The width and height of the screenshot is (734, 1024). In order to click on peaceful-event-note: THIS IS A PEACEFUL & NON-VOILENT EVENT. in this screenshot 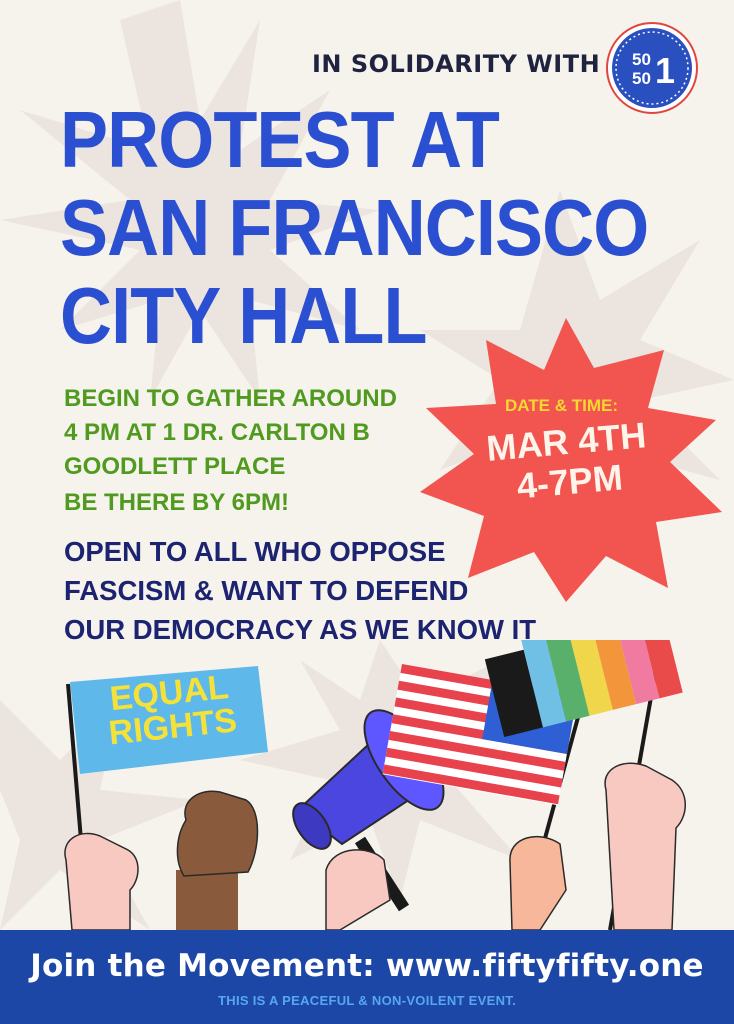, I will do `click(367, 1000)`.